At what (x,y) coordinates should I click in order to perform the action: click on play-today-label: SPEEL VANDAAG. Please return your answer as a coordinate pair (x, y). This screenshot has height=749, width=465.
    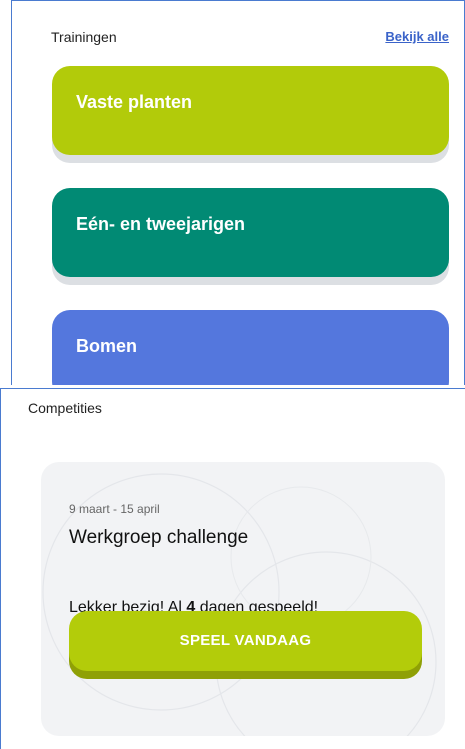
    Looking at the image, I should click on (245, 640).